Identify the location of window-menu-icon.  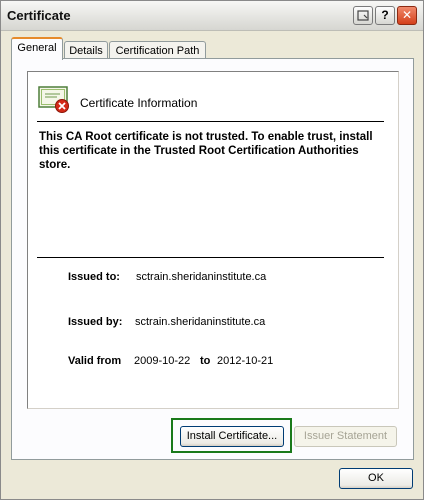
(363, 15).